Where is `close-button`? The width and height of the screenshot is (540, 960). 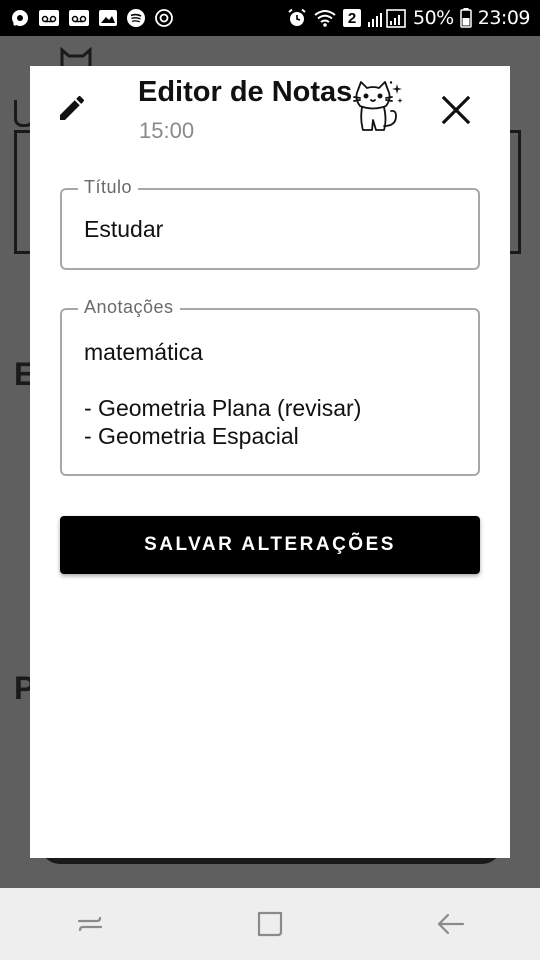 close-button is located at coordinates (456, 110).